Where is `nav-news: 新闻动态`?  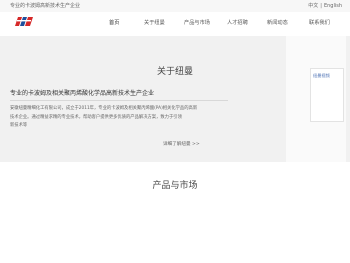
nav-news: 新闻动态 is located at coordinates (277, 22).